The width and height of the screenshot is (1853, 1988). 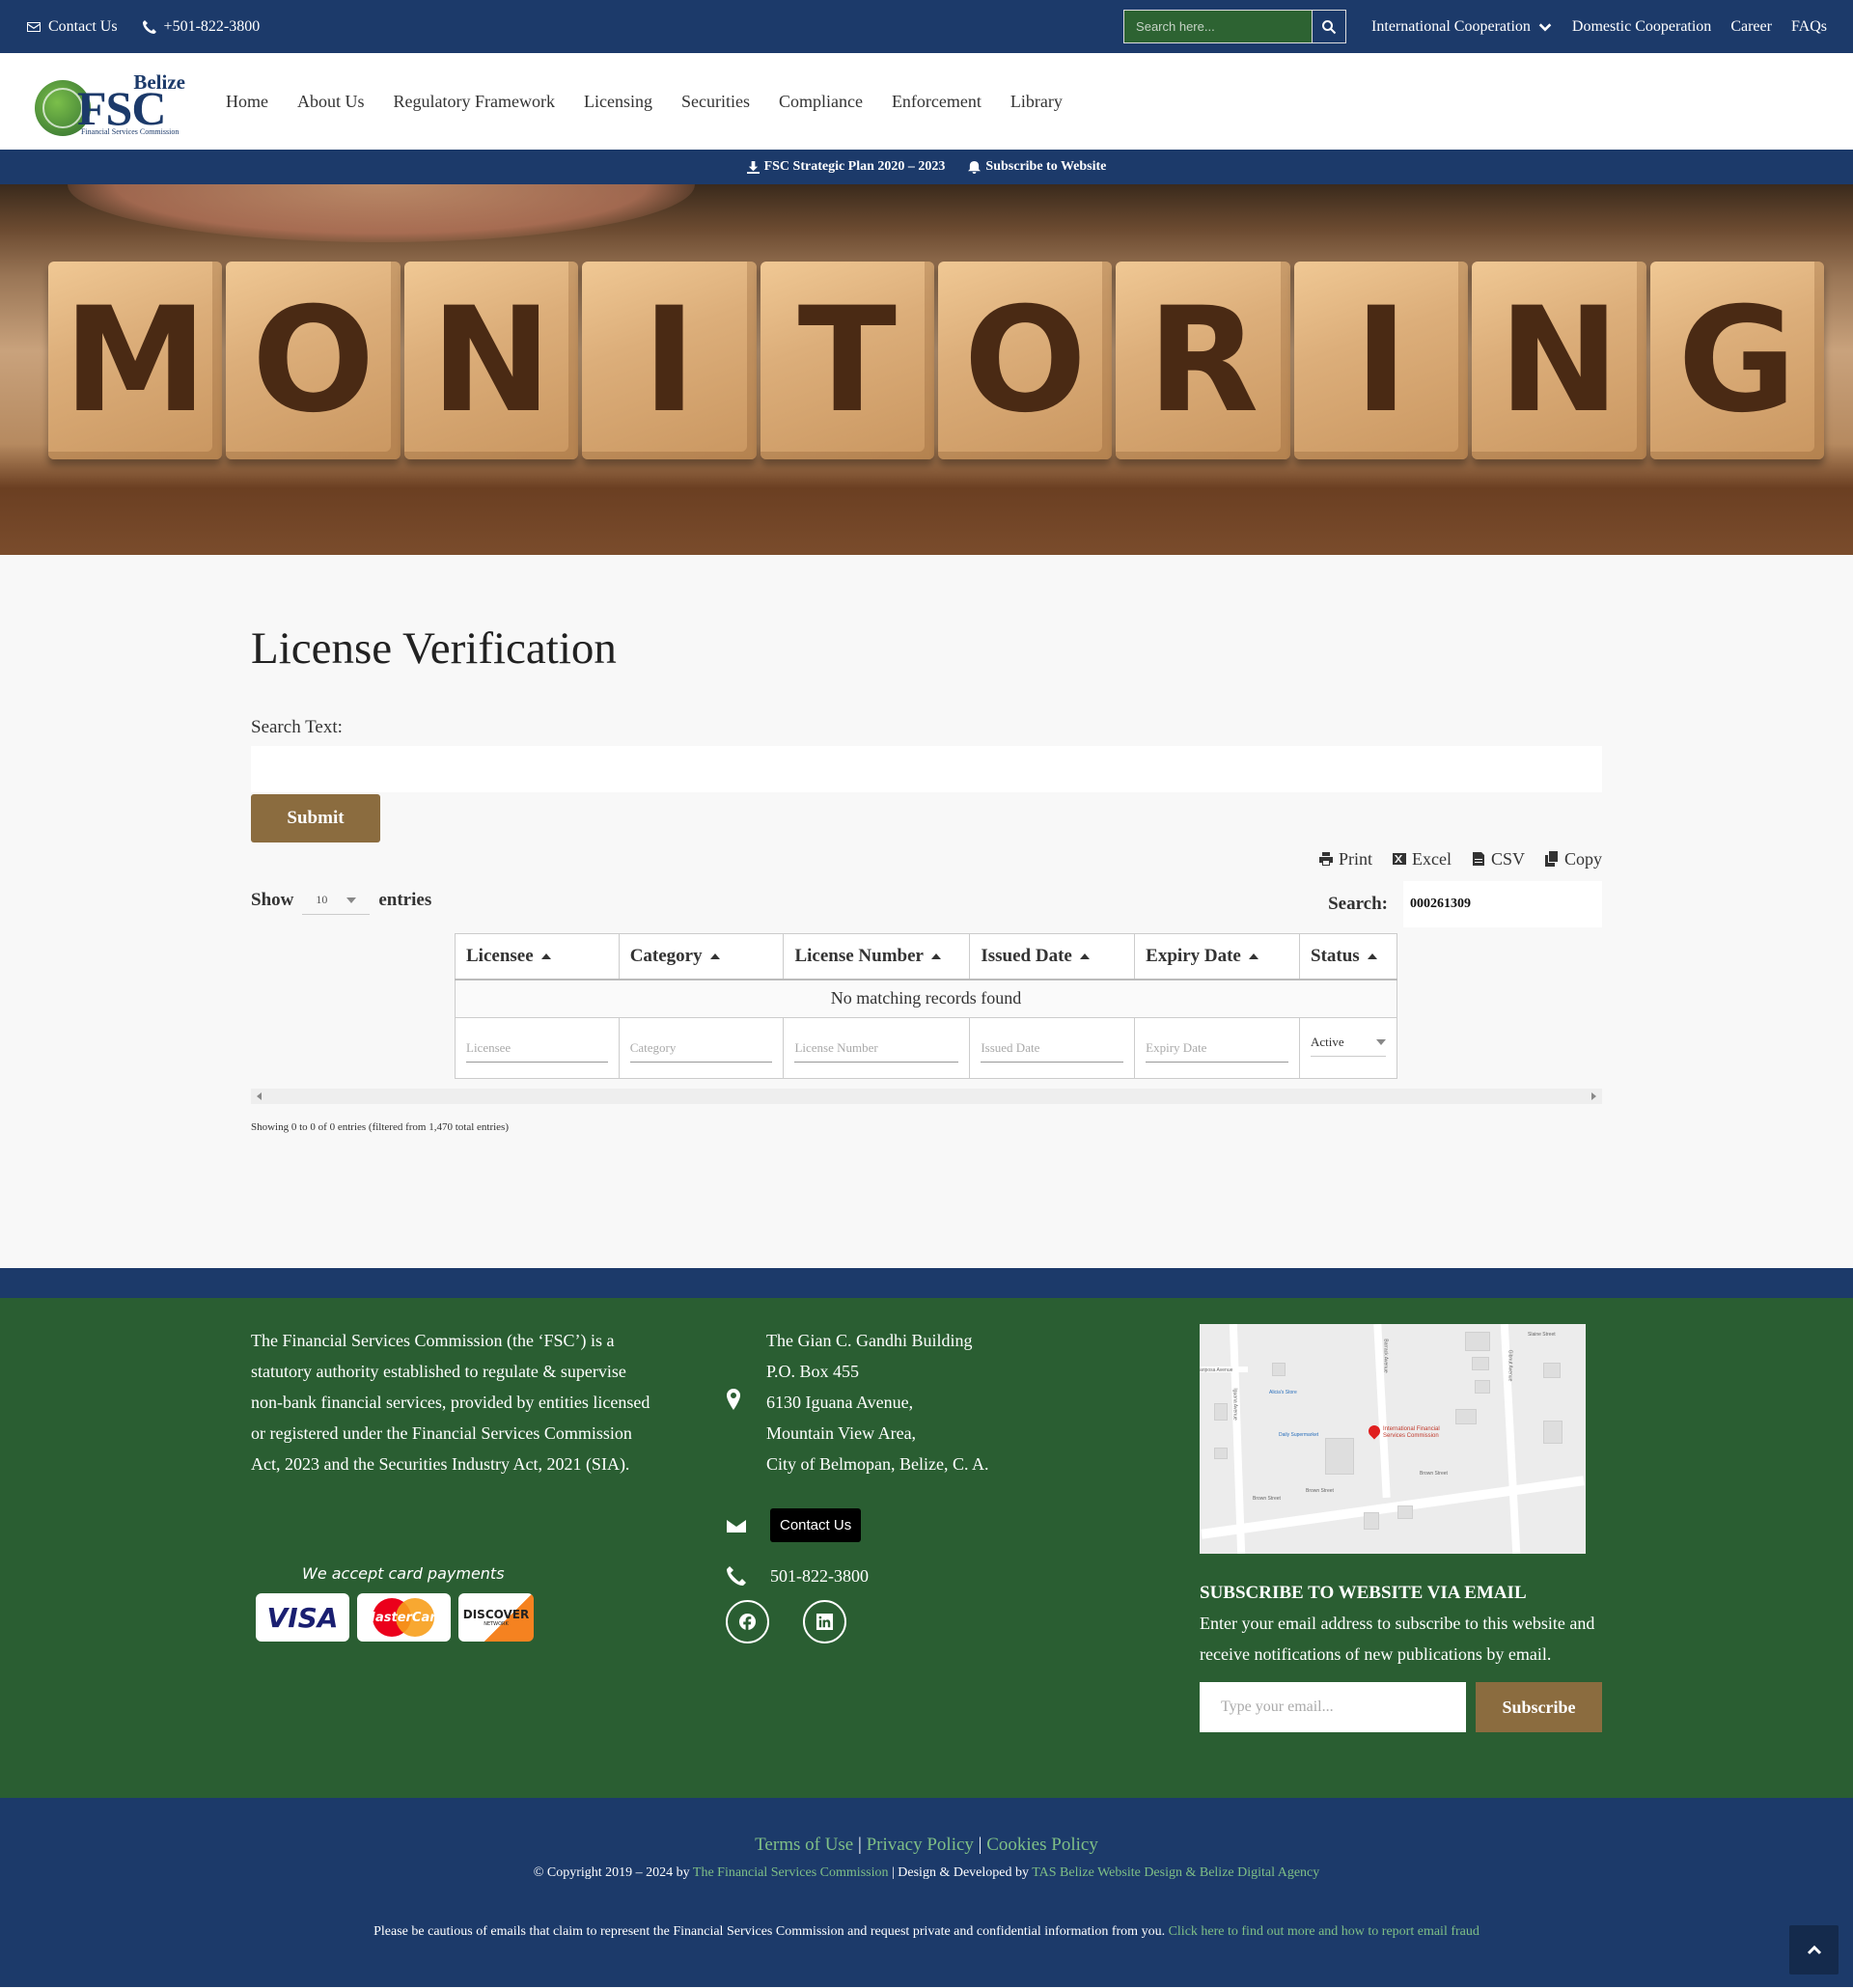 I want to click on nav-library: Library, so click(x=1036, y=102).